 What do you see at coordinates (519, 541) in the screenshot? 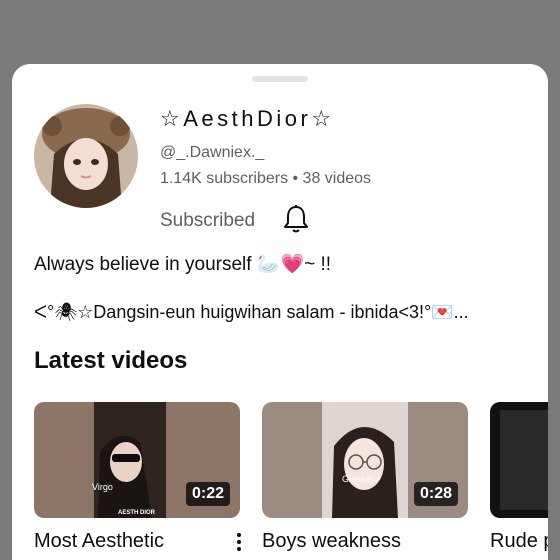
I see `video-title-3: Rude p` at bounding box center [519, 541].